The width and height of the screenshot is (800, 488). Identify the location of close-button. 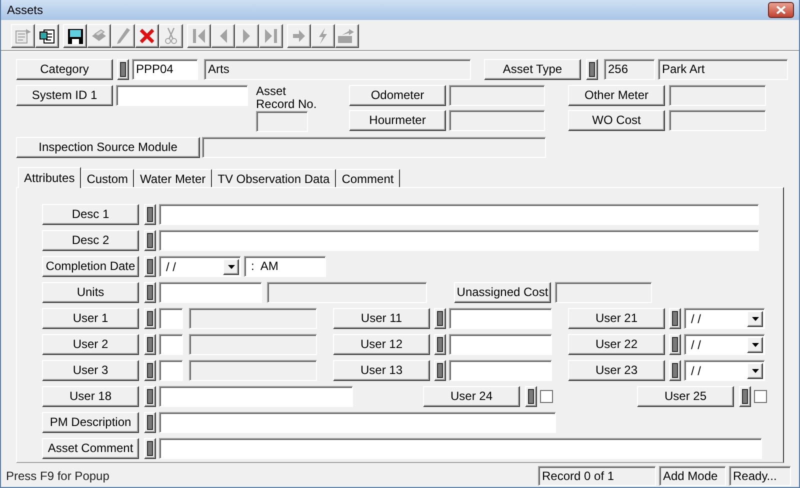
(781, 10).